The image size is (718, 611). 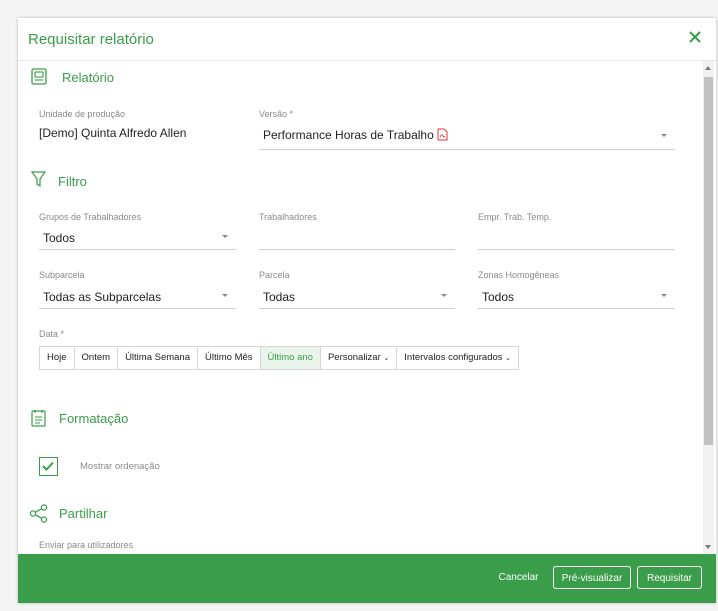 I want to click on workers-label: Trabalhadores, so click(x=288, y=217).